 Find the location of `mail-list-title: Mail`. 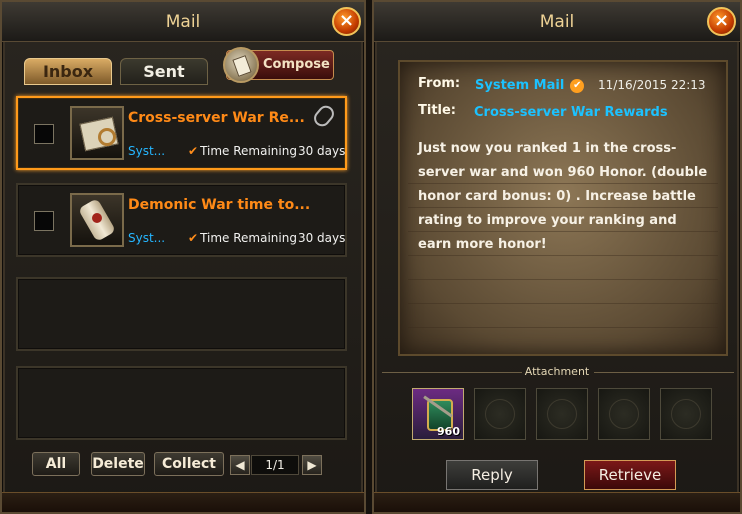

mail-list-title: Mail is located at coordinates (183, 22).